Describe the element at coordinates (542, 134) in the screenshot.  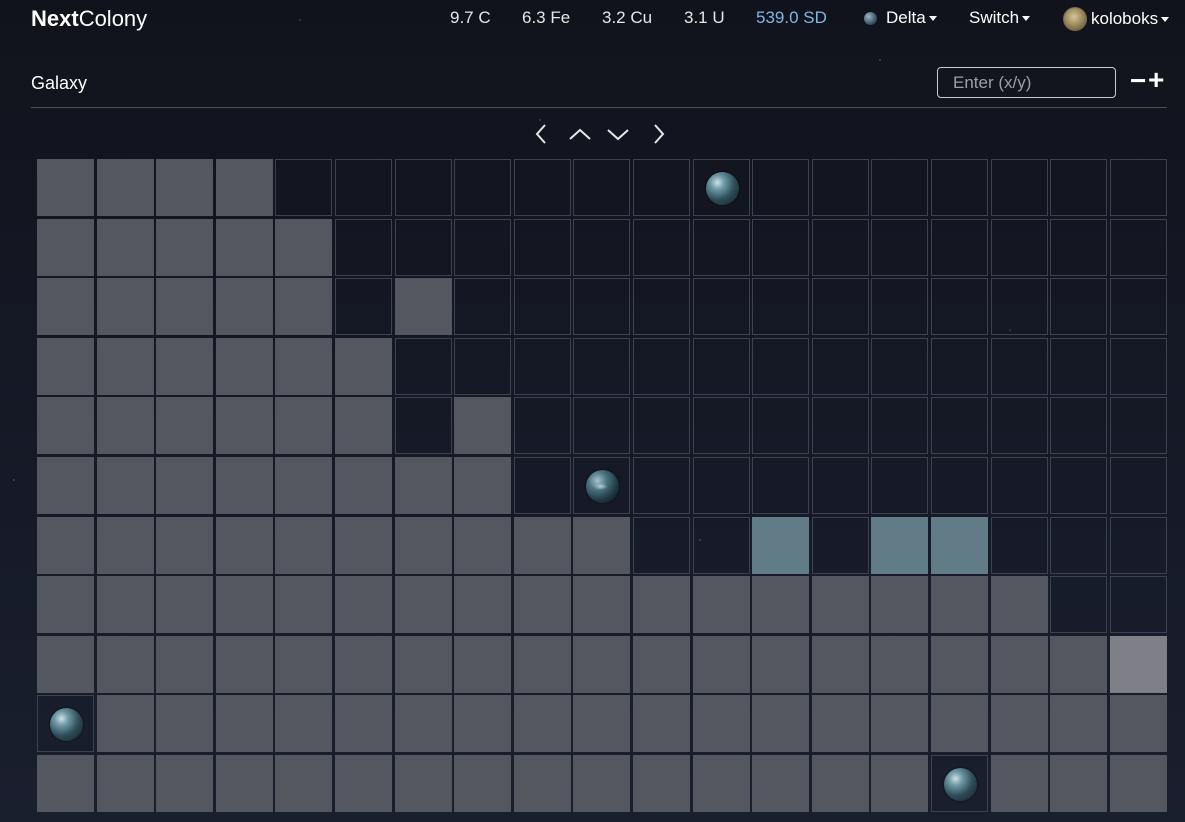
I see `left-arrow-icon` at that location.